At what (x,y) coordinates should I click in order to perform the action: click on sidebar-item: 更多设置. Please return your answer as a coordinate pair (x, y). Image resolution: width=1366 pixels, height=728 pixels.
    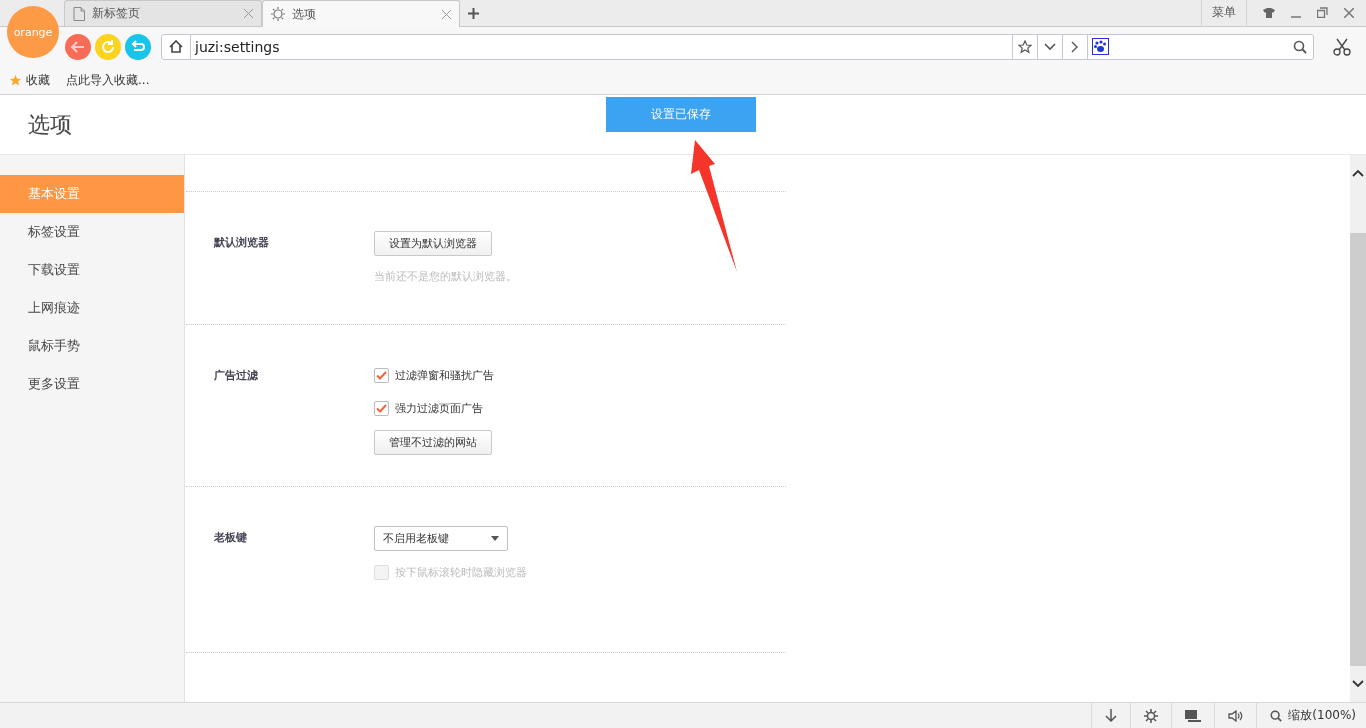
    Looking at the image, I should click on (92, 384).